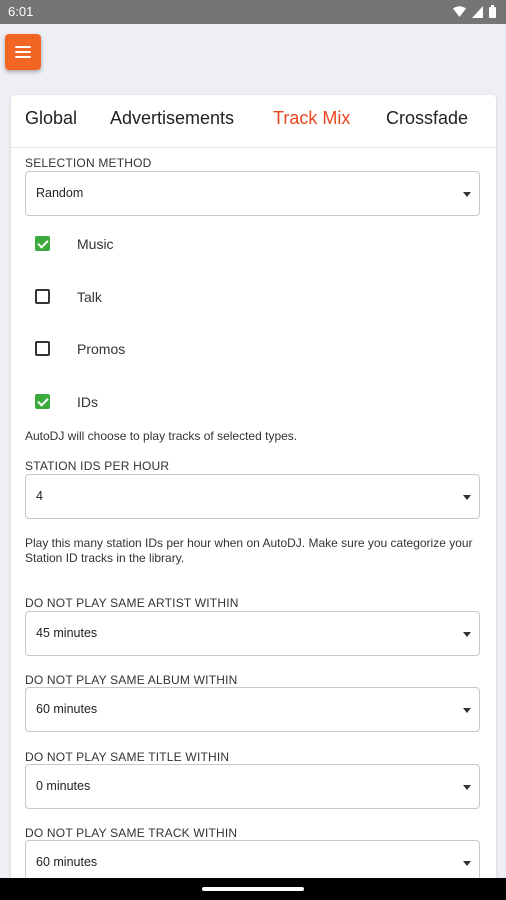 Image resolution: width=506 pixels, height=900 pixels. What do you see at coordinates (252, 709) in the screenshot?
I see `same-album-select: 60 minutes` at bounding box center [252, 709].